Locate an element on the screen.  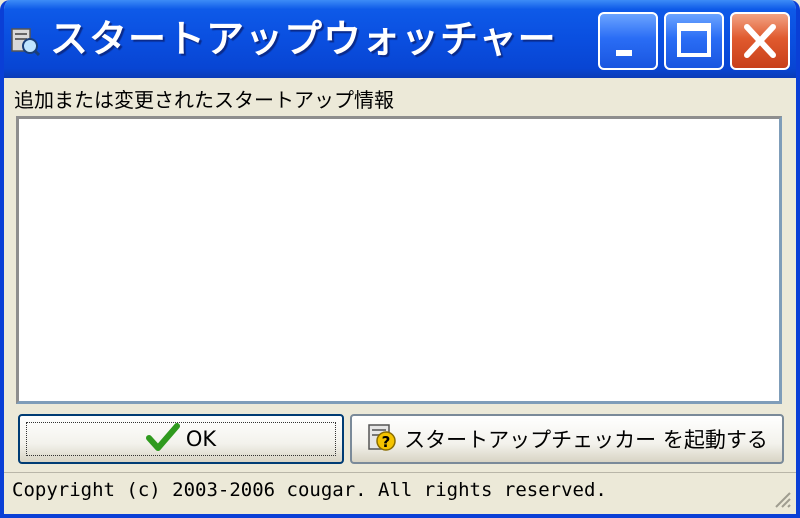
minimize-button is located at coordinates (628, 41).